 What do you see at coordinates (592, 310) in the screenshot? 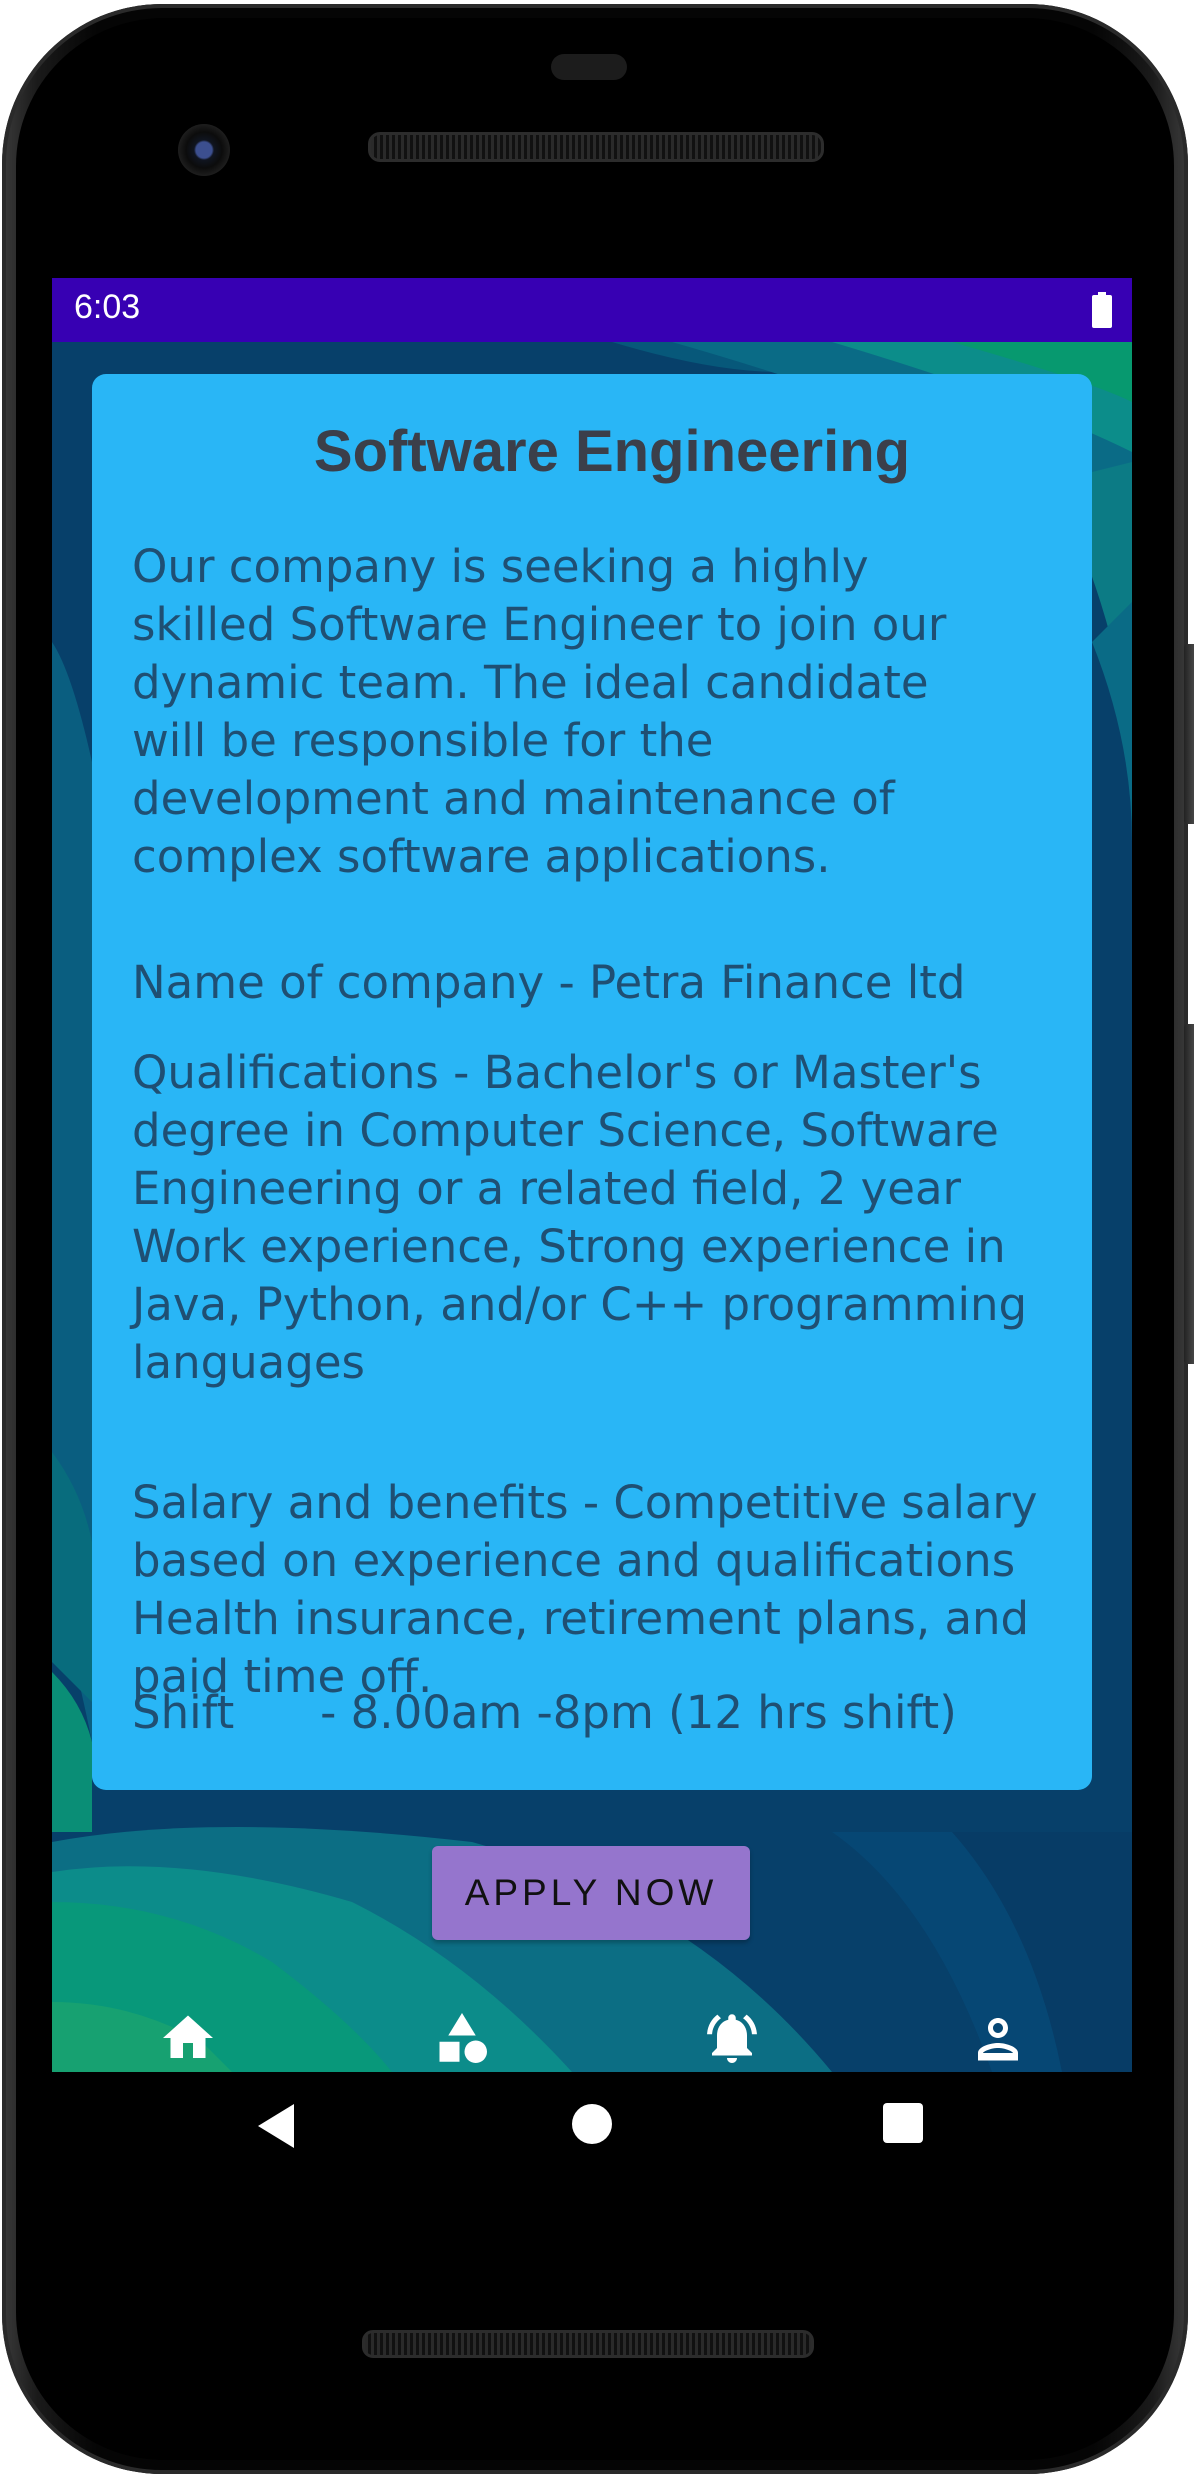
I see `status-bar: 6:03` at bounding box center [592, 310].